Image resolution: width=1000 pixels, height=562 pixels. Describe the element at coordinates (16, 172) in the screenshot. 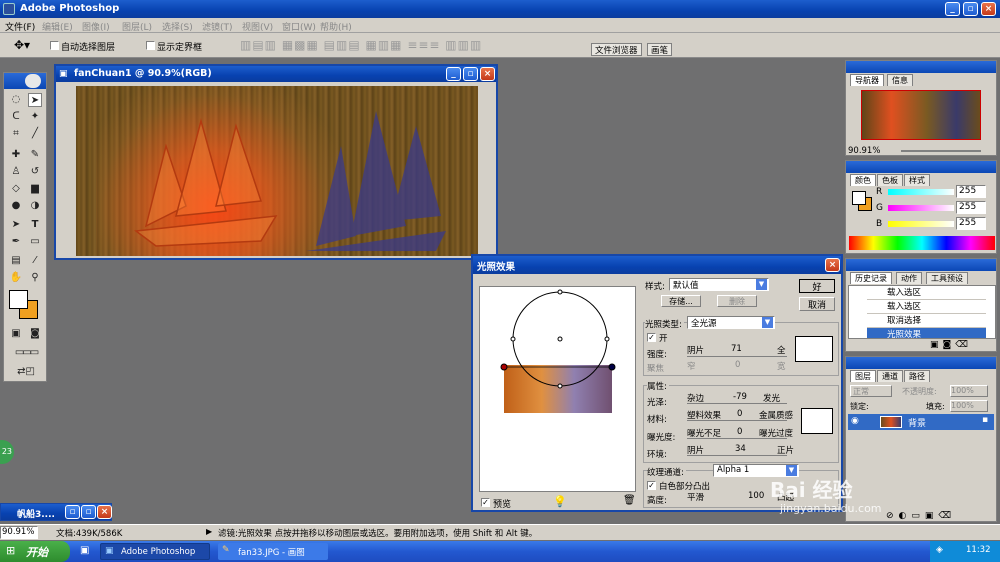

I see `stamp-tool-icon: ♙` at that location.